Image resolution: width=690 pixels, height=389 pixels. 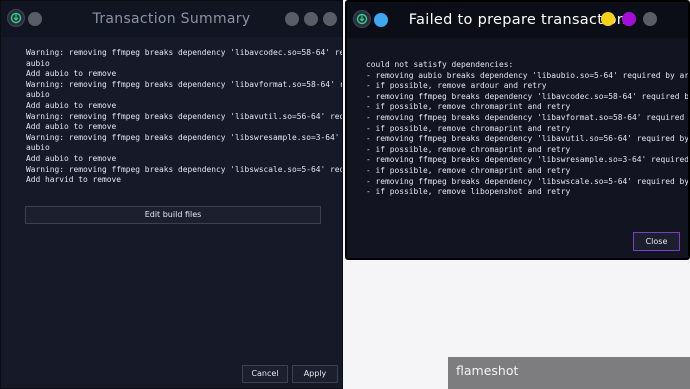 I want to click on edit-build-files-button: Edit build files, so click(x=173, y=215).